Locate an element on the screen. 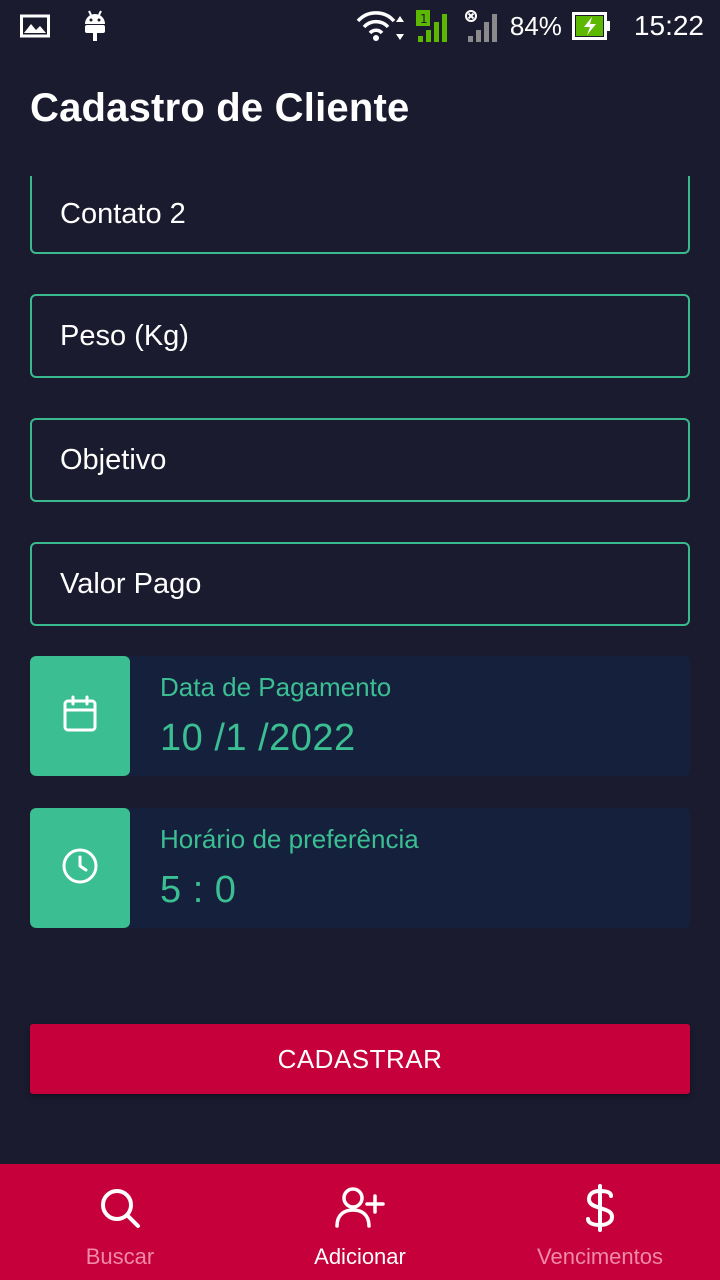 This screenshot has height=1280, width=720. clock-time: 15:22 is located at coordinates (668, 25).